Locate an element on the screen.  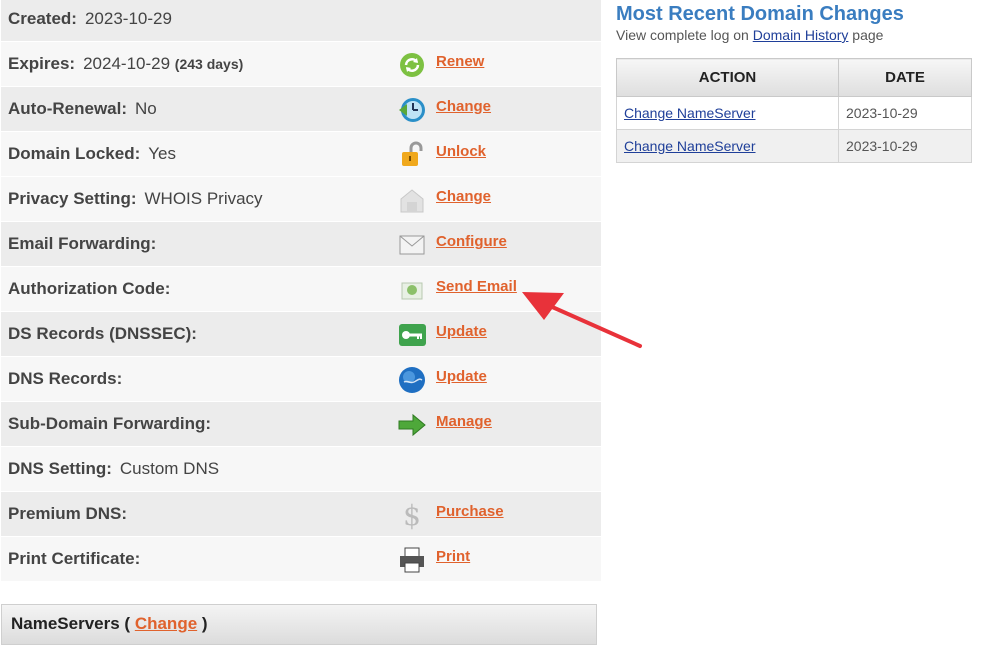
privacy-value: WHOIS Privacy is located at coordinates (203, 198).